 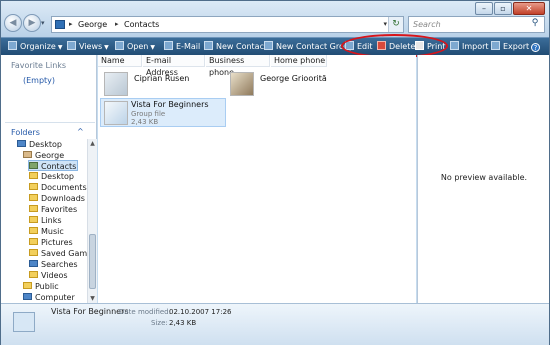 What do you see at coordinates (293, 78) in the screenshot?
I see `contact-name: George Grioorită` at bounding box center [293, 78].